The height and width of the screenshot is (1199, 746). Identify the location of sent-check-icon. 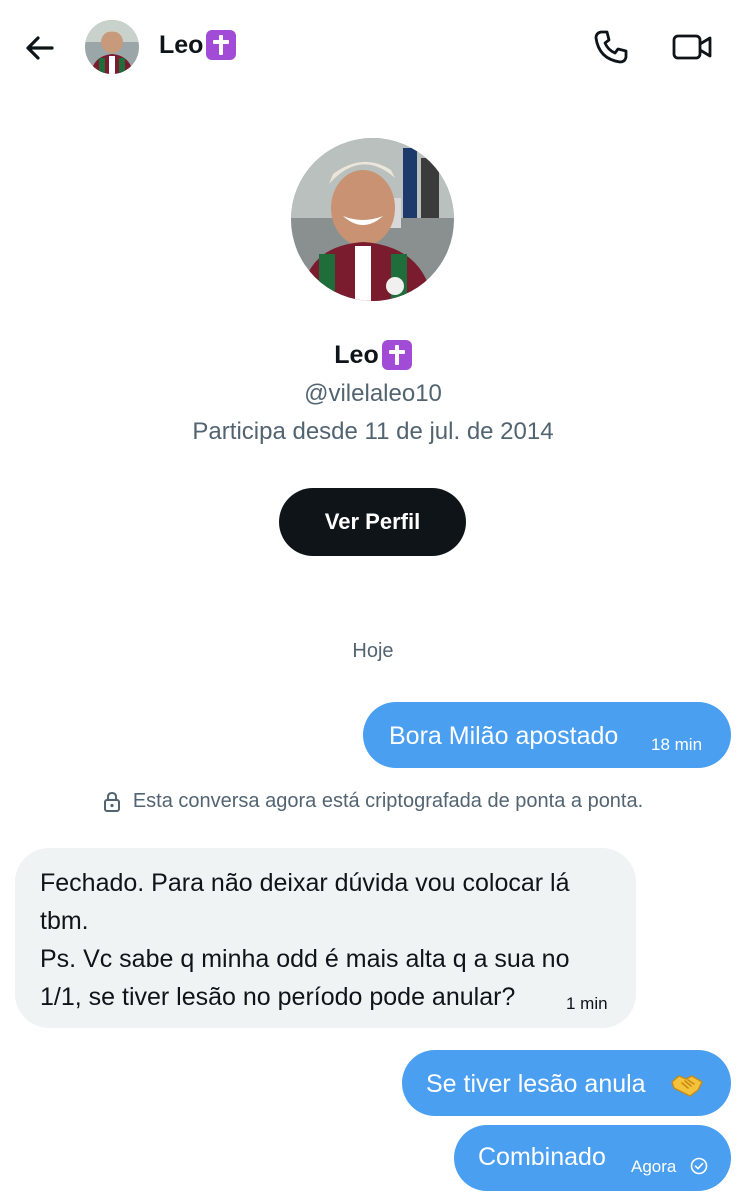
(699, 1166).